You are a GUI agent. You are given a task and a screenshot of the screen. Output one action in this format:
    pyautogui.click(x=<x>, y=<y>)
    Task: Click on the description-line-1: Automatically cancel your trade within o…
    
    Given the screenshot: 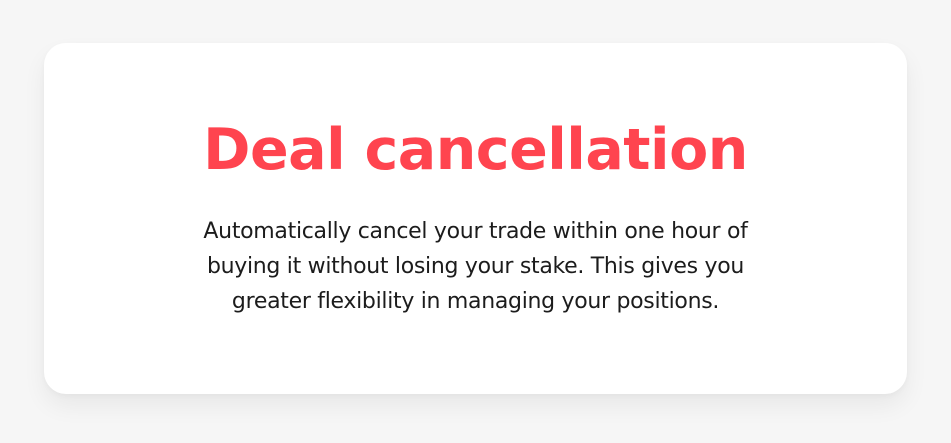 What is the action you would take?
    pyautogui.click(x=475, y=231)
    